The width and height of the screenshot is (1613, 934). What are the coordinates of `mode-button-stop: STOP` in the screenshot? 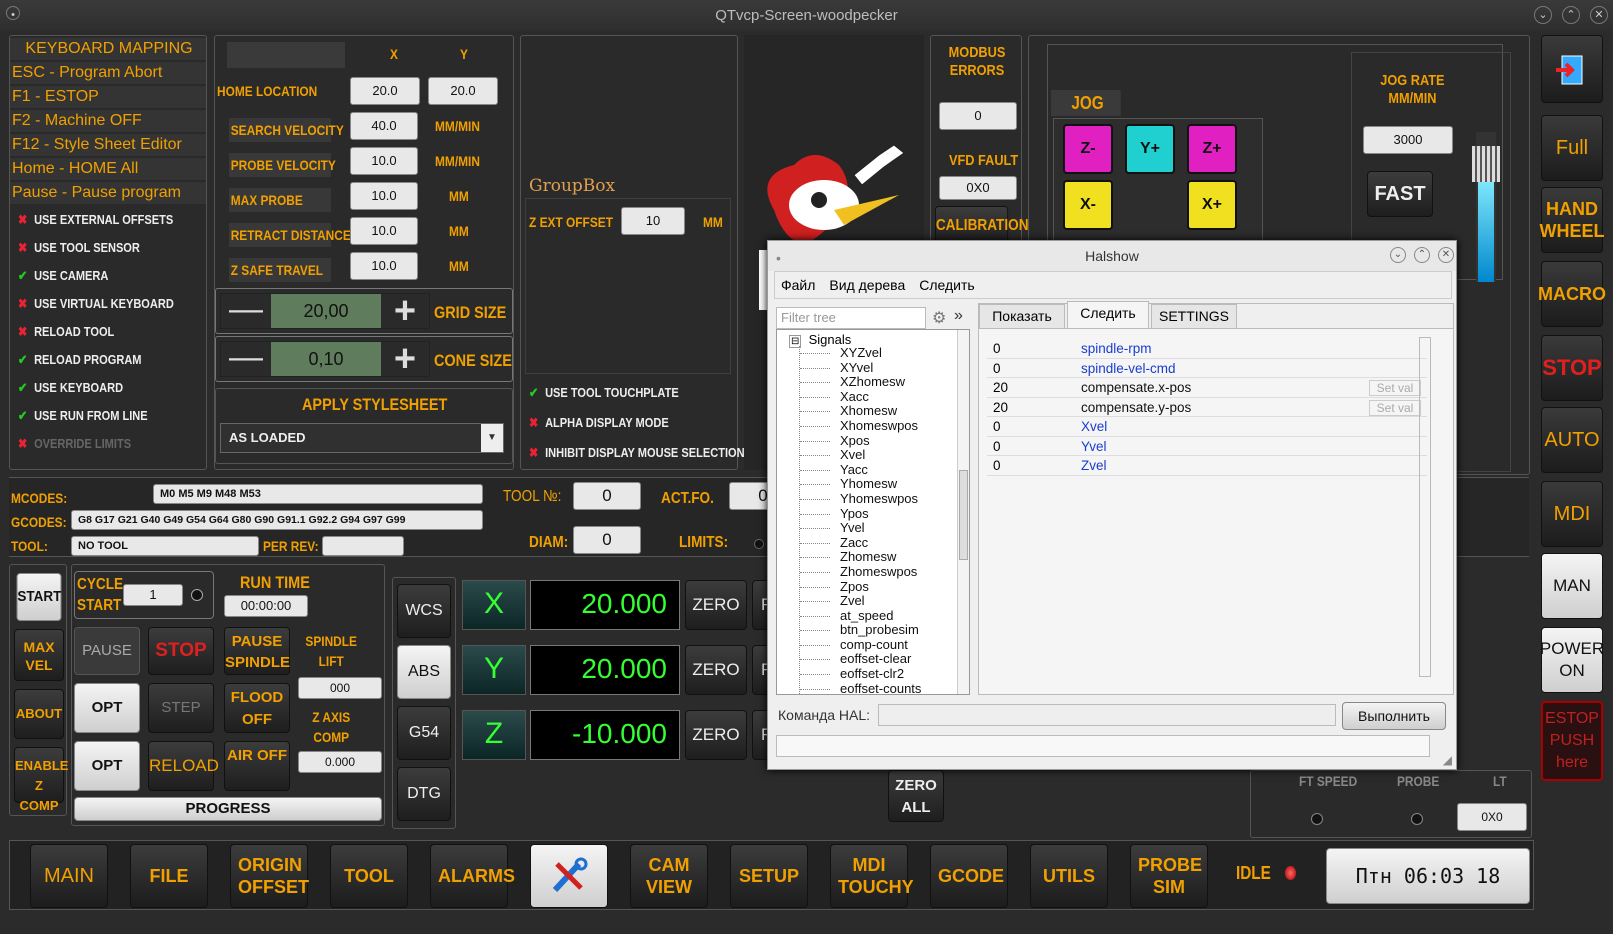 It's located at (1572, 368).